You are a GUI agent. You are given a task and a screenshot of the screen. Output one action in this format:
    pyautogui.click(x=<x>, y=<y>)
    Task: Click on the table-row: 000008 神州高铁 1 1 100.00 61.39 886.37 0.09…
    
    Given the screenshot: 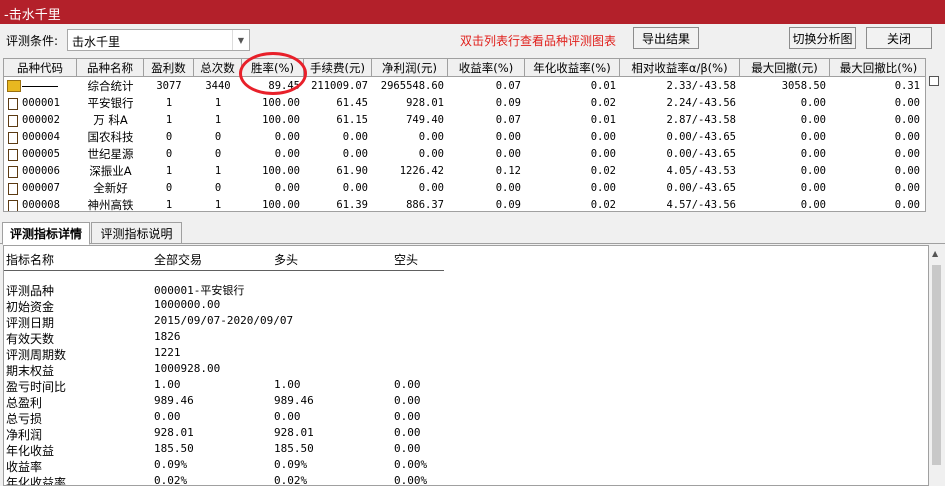 What is the action you would take?
    pyautogui.click(x=464, y=204)
    